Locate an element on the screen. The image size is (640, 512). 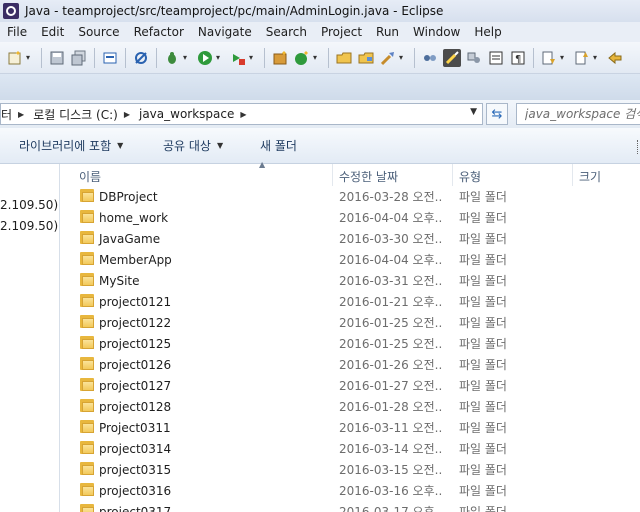
list-item: project0317 2016-03-17 오후... 파일 폴더 is located at coordinates (350, 506).